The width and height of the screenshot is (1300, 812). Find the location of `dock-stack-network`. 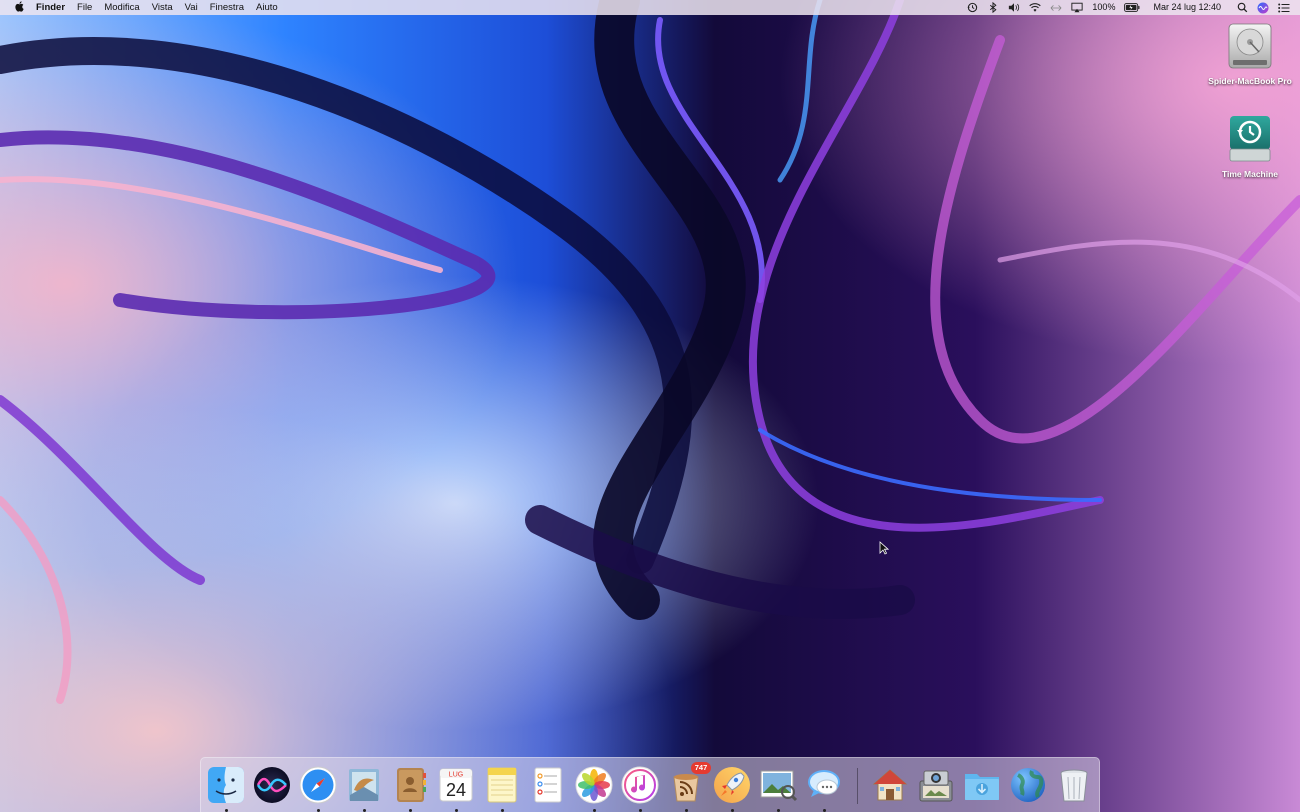

dock-stack-network is located at coordinates (1028, 785).